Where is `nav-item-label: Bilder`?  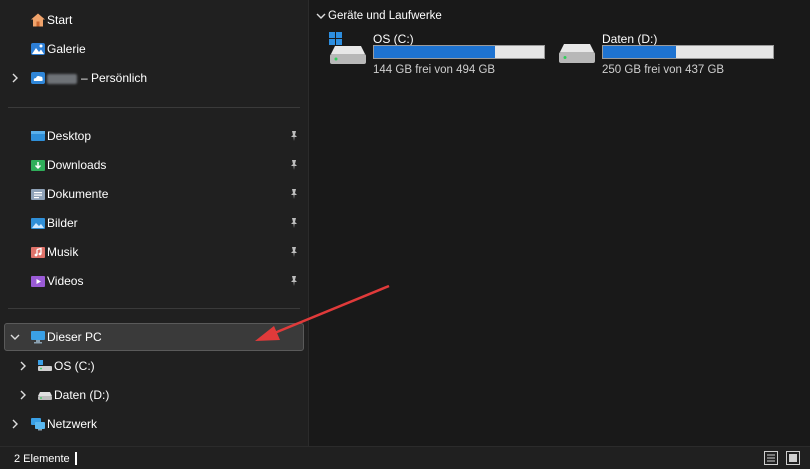
nav-item-label: Bilder is located at coordinates (62, 223).